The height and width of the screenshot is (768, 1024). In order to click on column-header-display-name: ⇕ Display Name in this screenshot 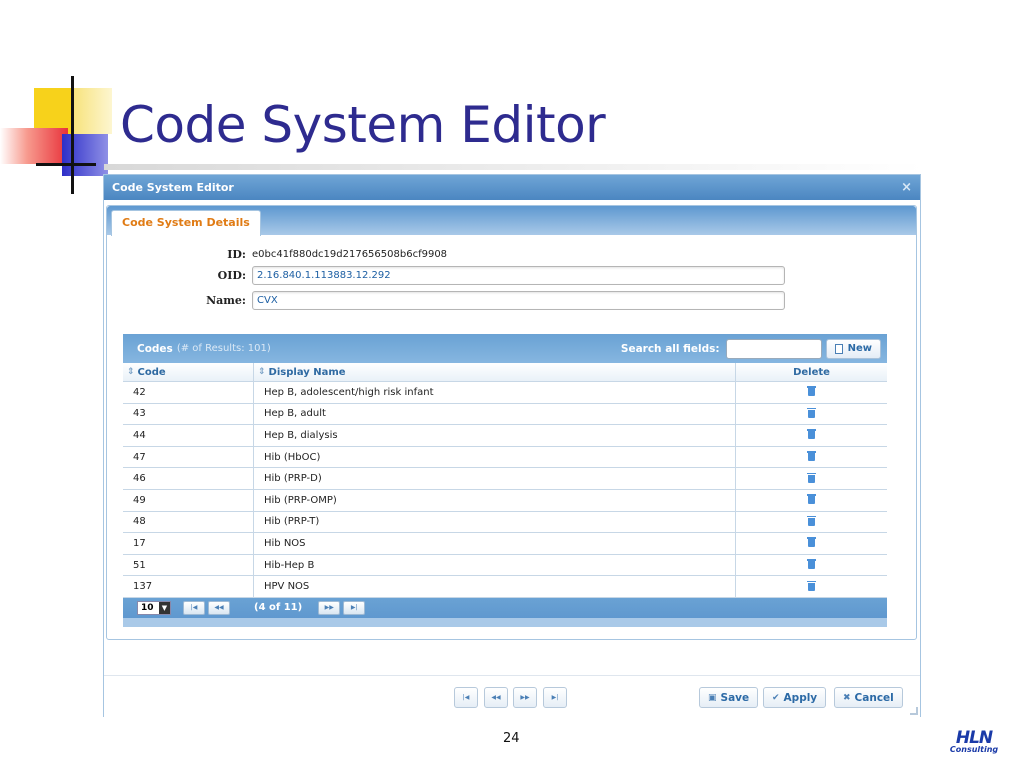, I will do `click(495, 372)`.